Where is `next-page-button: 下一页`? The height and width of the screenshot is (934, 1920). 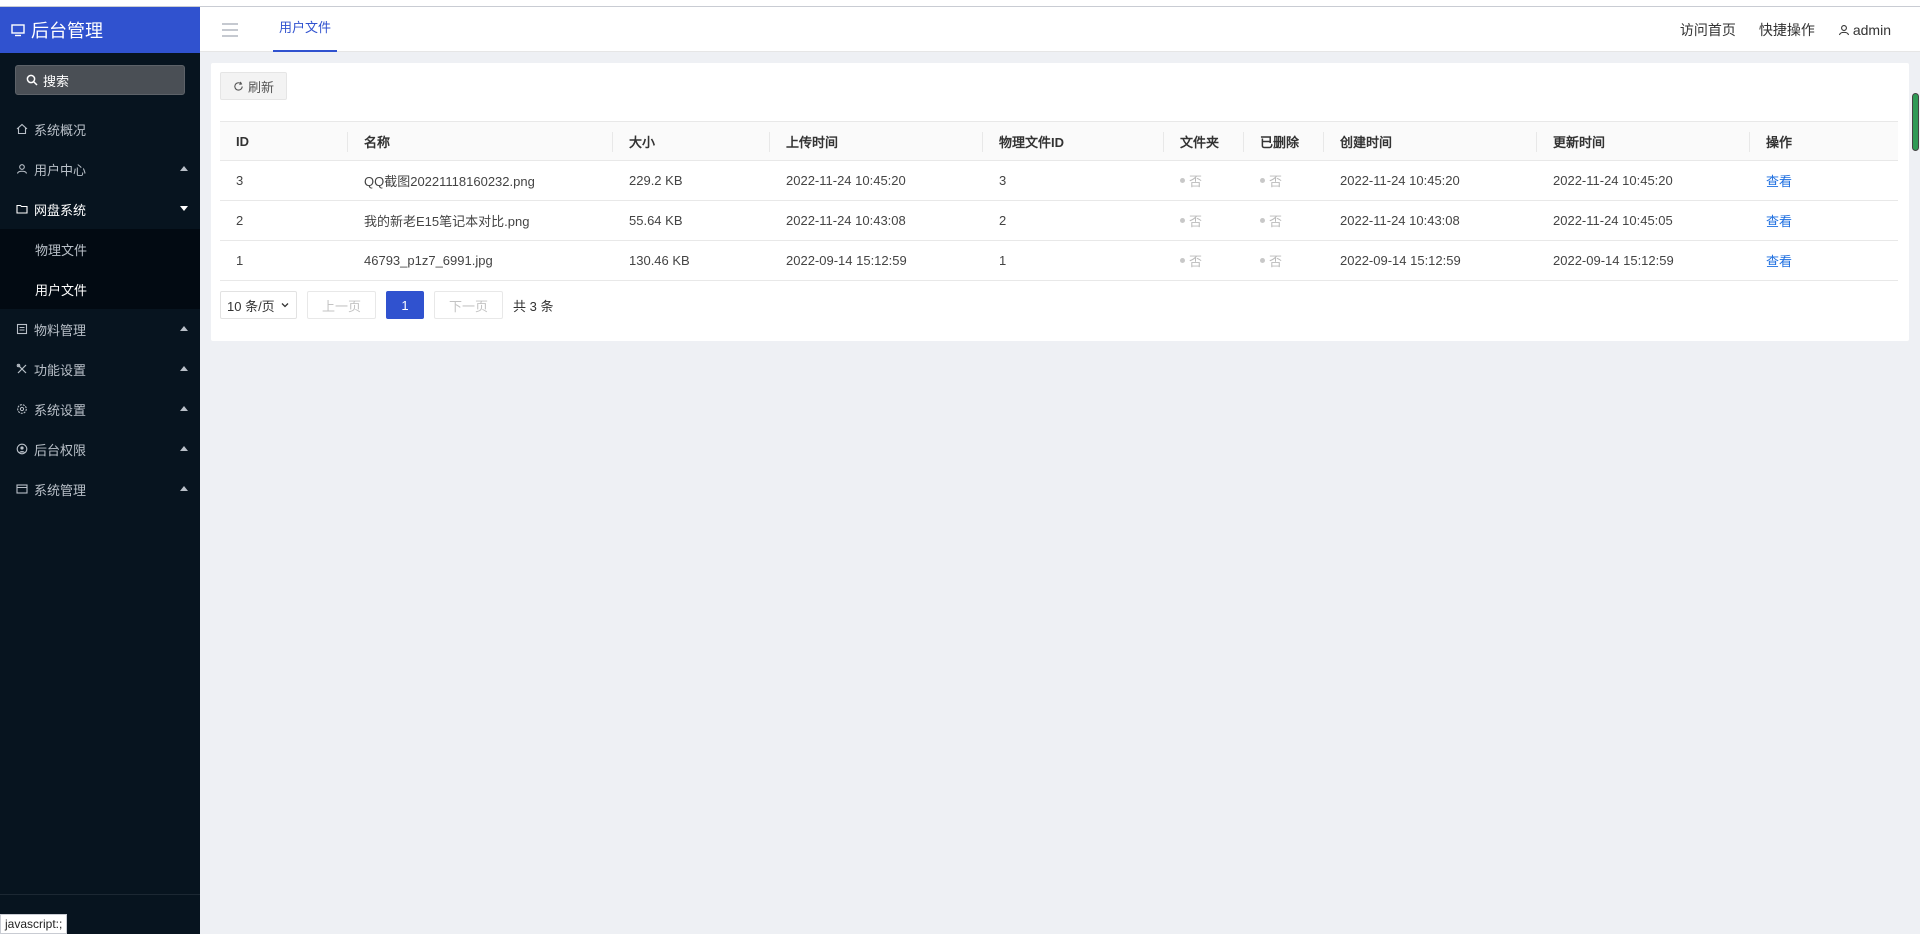
next-page-button: 下一页 is located at coordinates (469, 305).